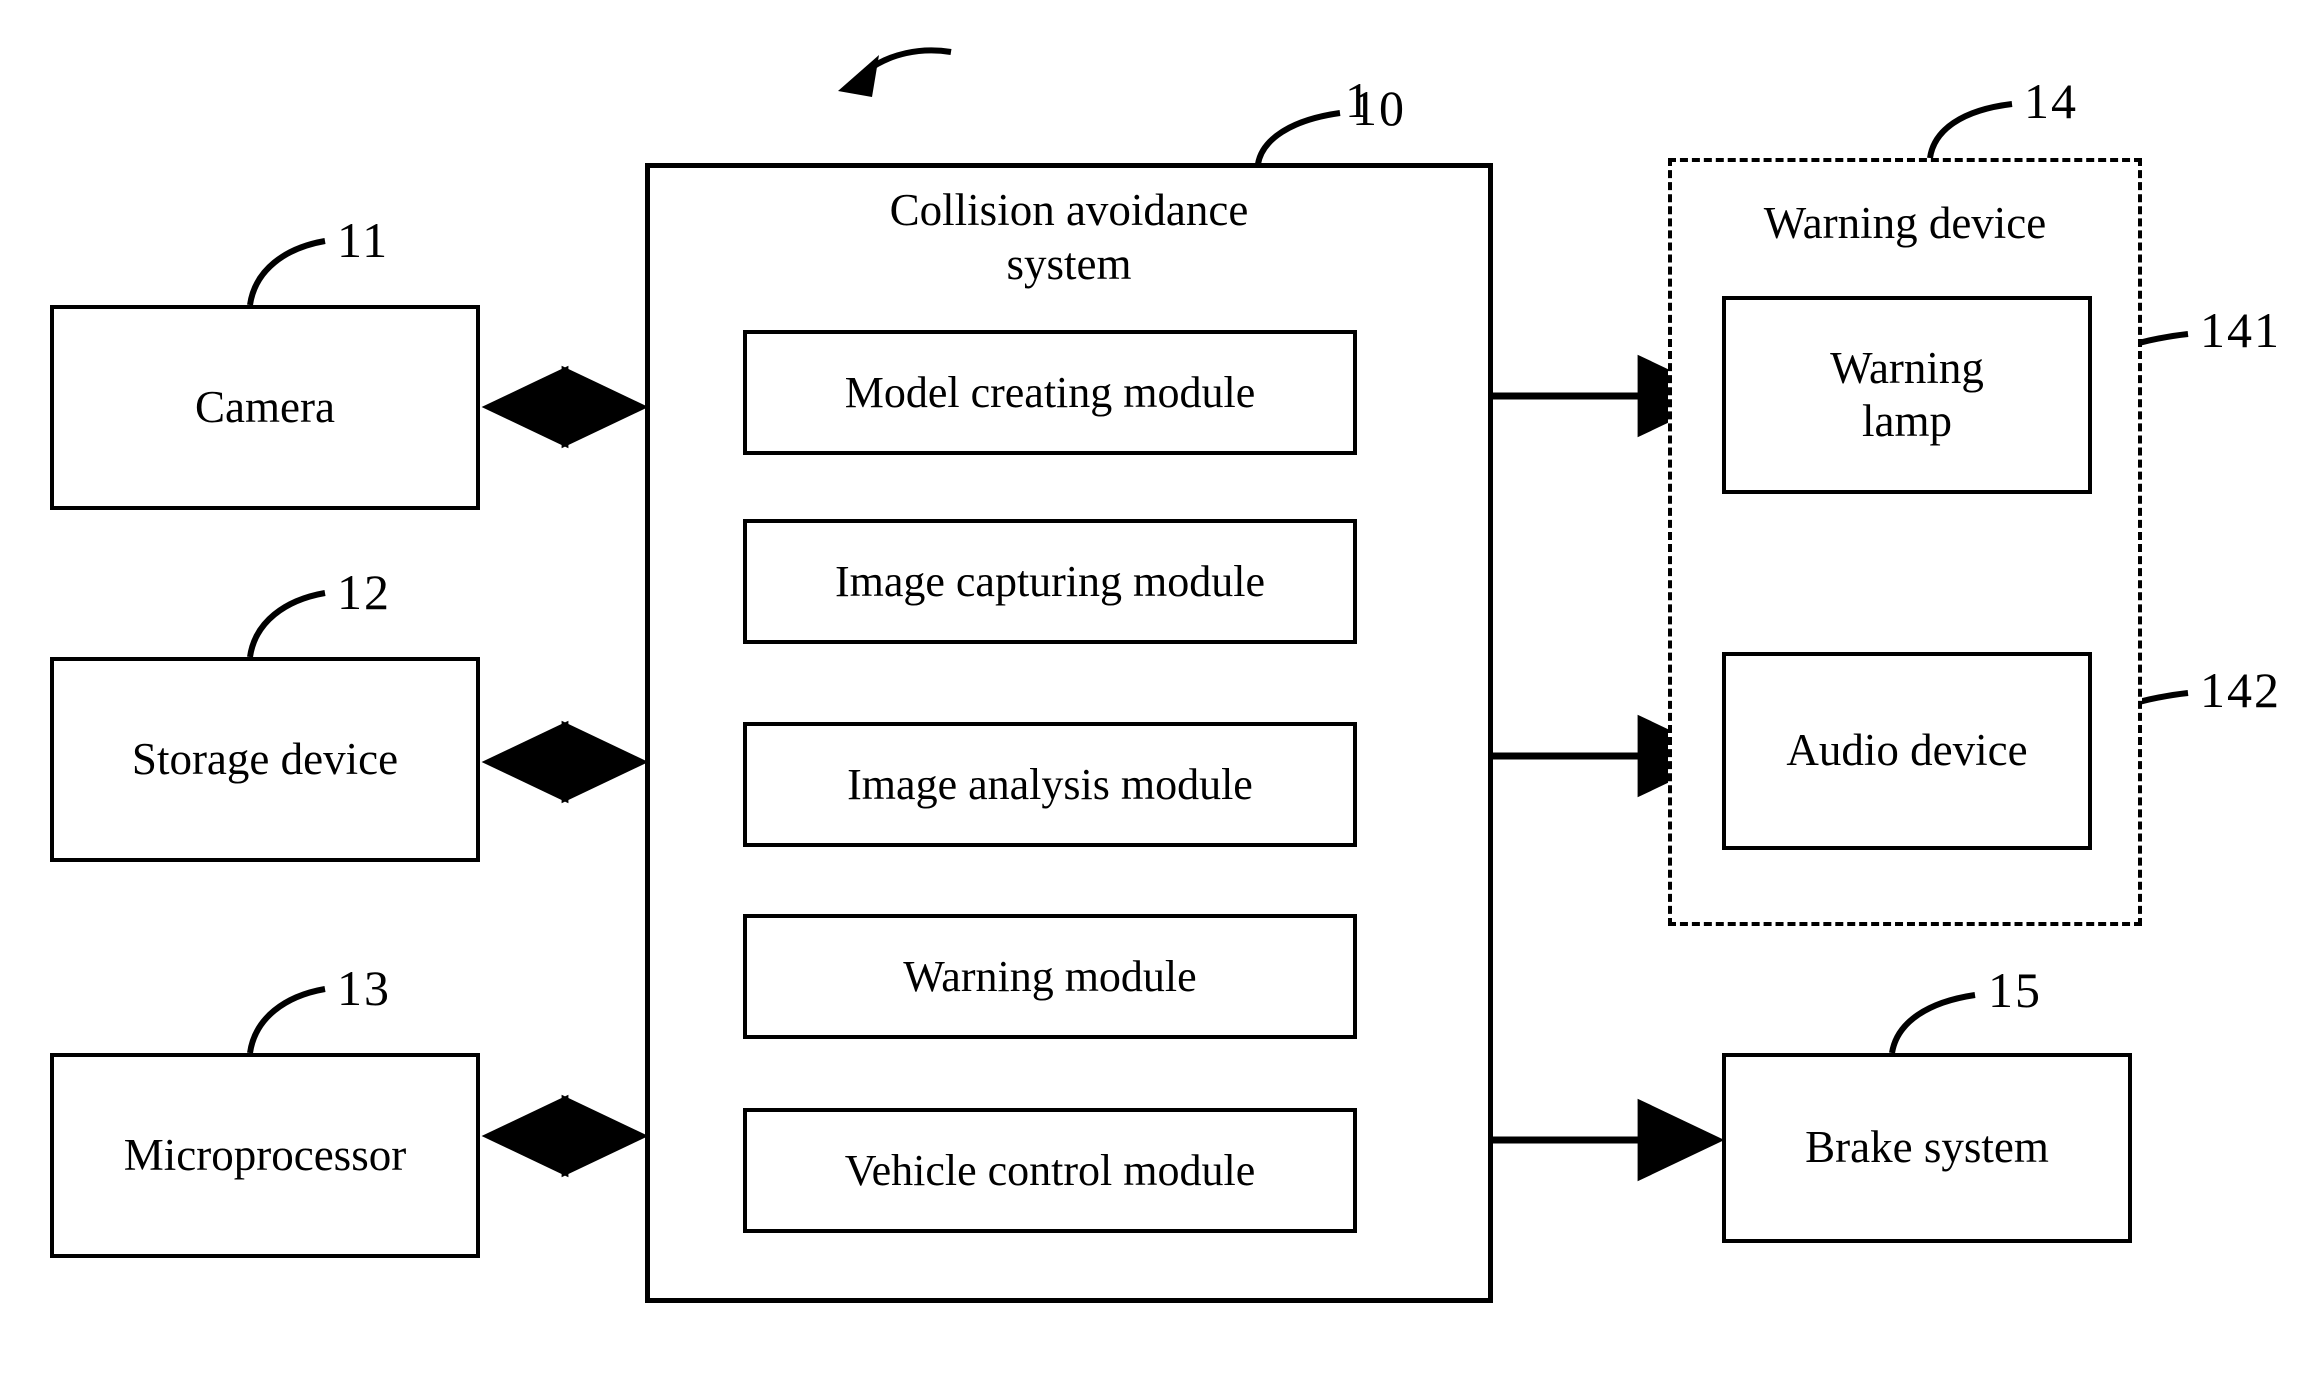 This screenshot has width=2304, height=1381. I want to click on module-image-capturing: Image capturing module, so click(1050, 581).